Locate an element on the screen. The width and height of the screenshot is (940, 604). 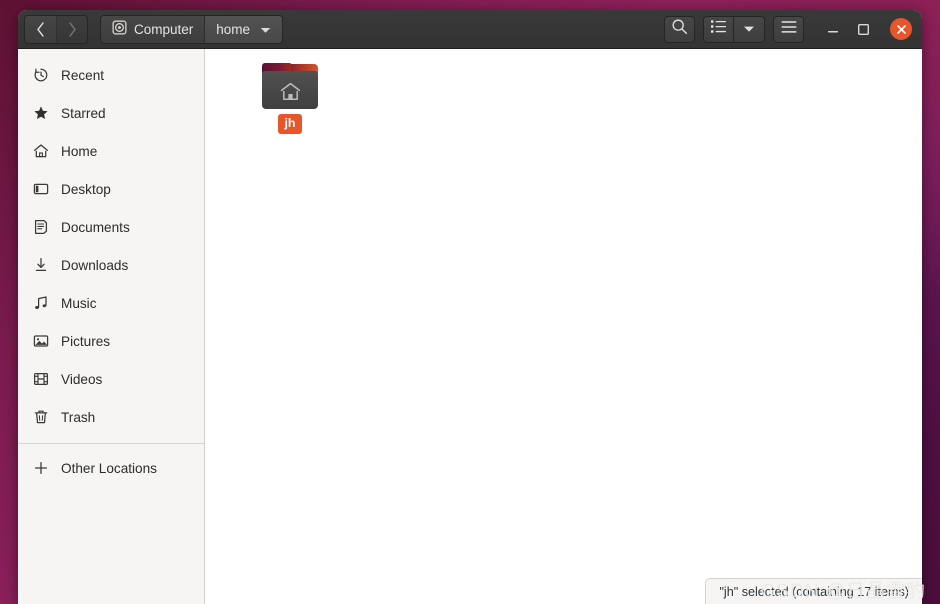
file-item-jh: jh is located at coordinates (290, 98).